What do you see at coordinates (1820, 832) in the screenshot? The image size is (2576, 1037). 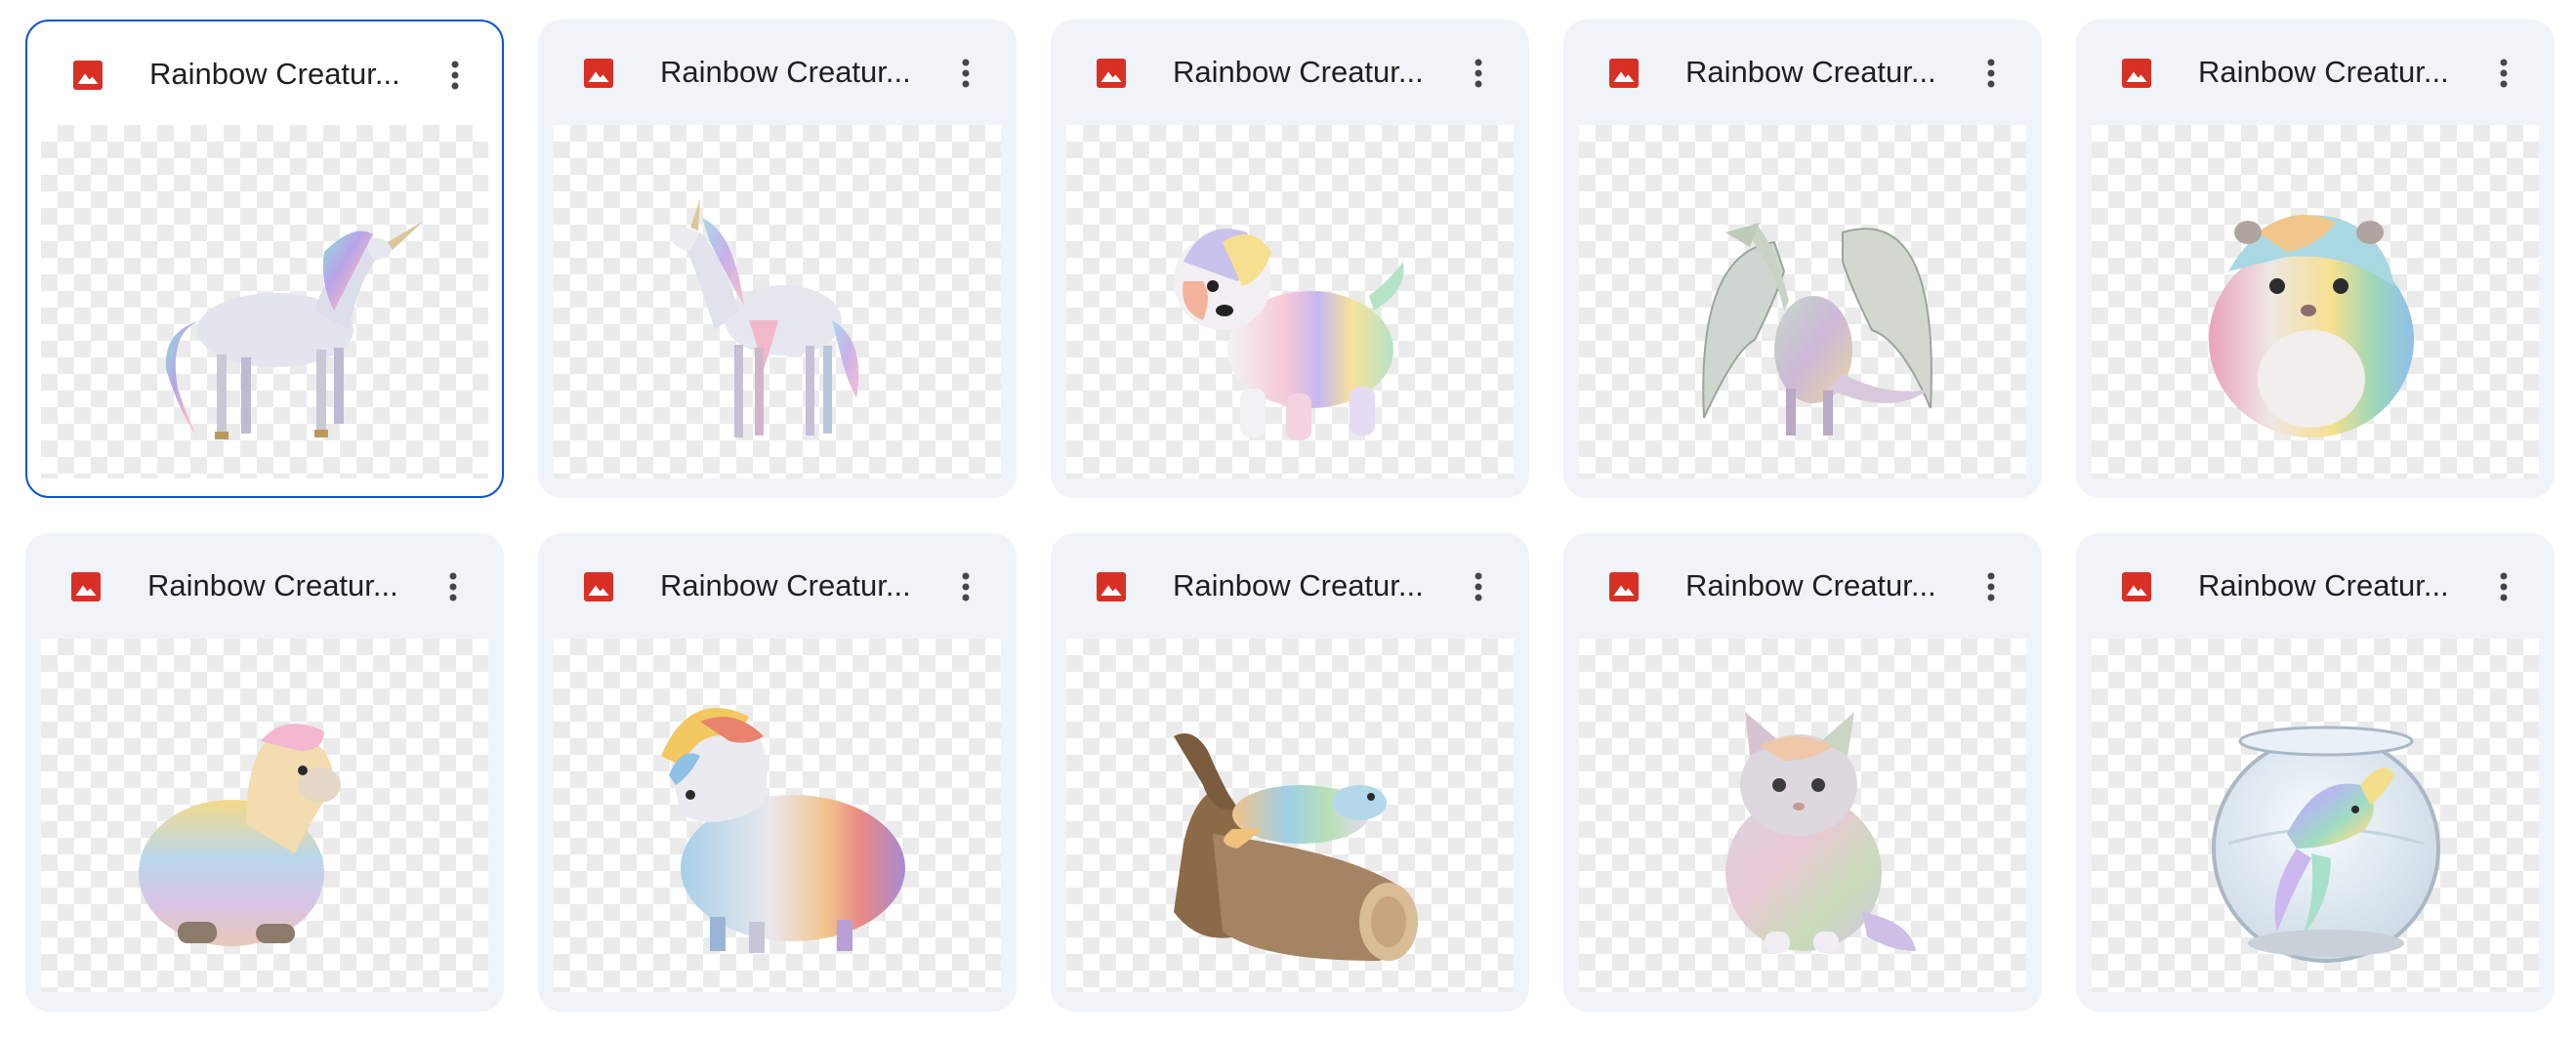 I see `cat-image` at bounding box center [1820, 832].